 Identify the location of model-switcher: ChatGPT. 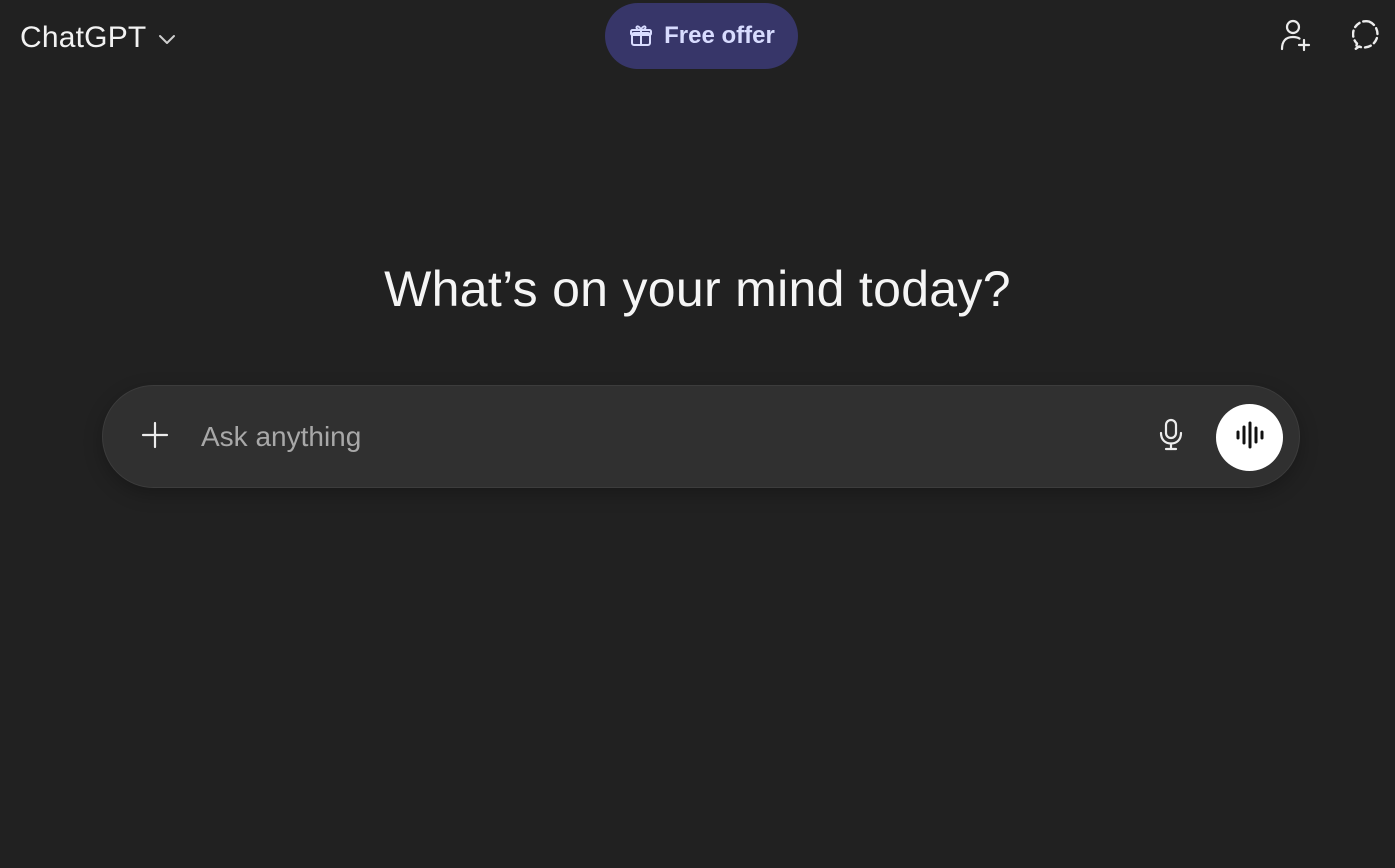
(99, 38).